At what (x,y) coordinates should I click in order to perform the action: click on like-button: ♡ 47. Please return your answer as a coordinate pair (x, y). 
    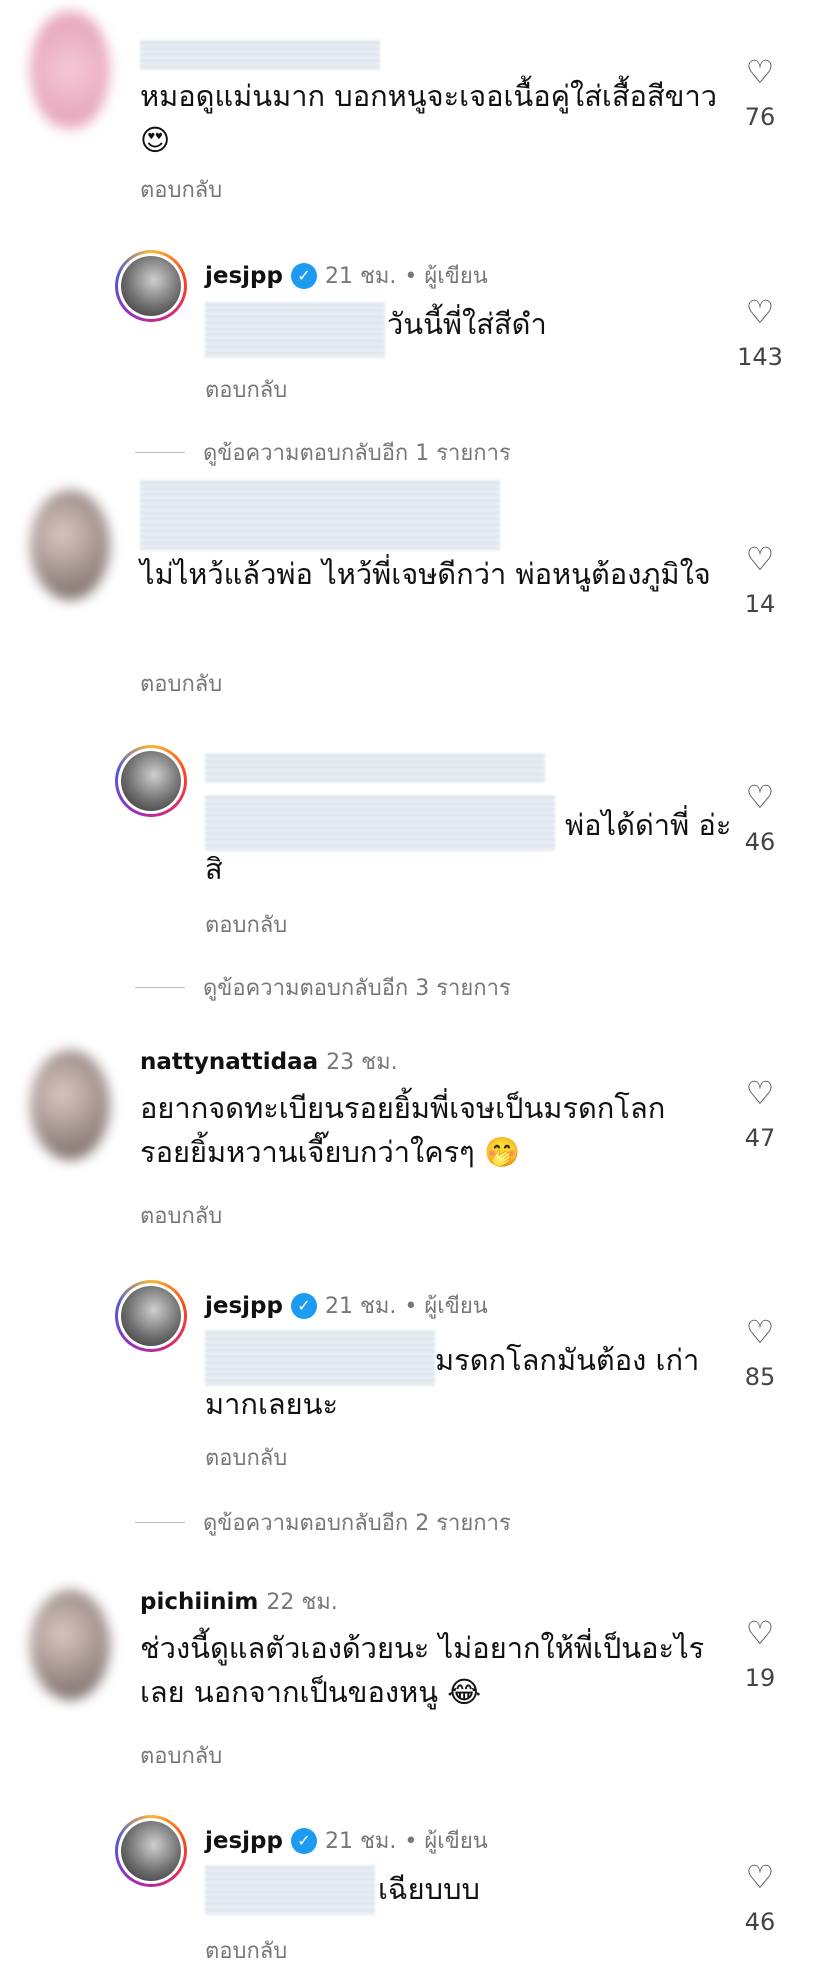
    Looking at the image, I should click on (760, 1114).